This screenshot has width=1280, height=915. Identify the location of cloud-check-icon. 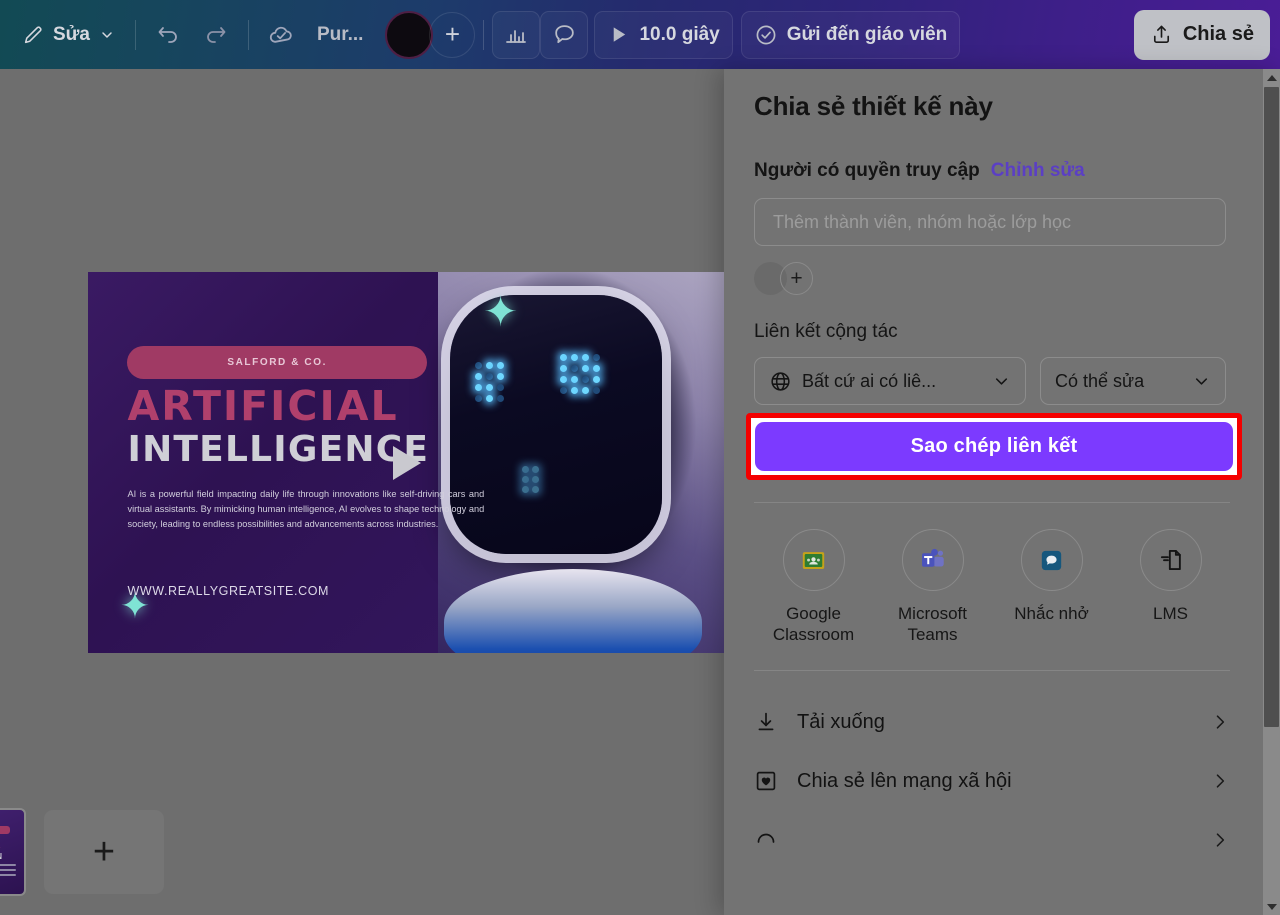
(281, 34).